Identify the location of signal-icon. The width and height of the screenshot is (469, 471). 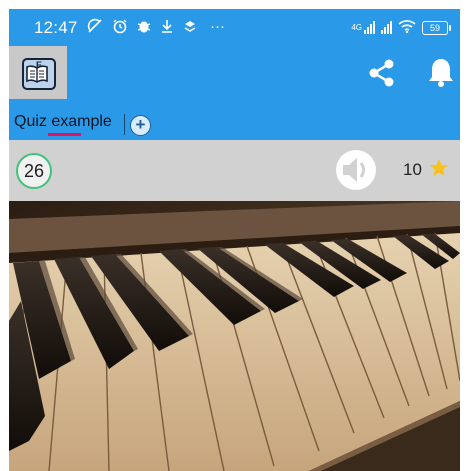
(369, 27).